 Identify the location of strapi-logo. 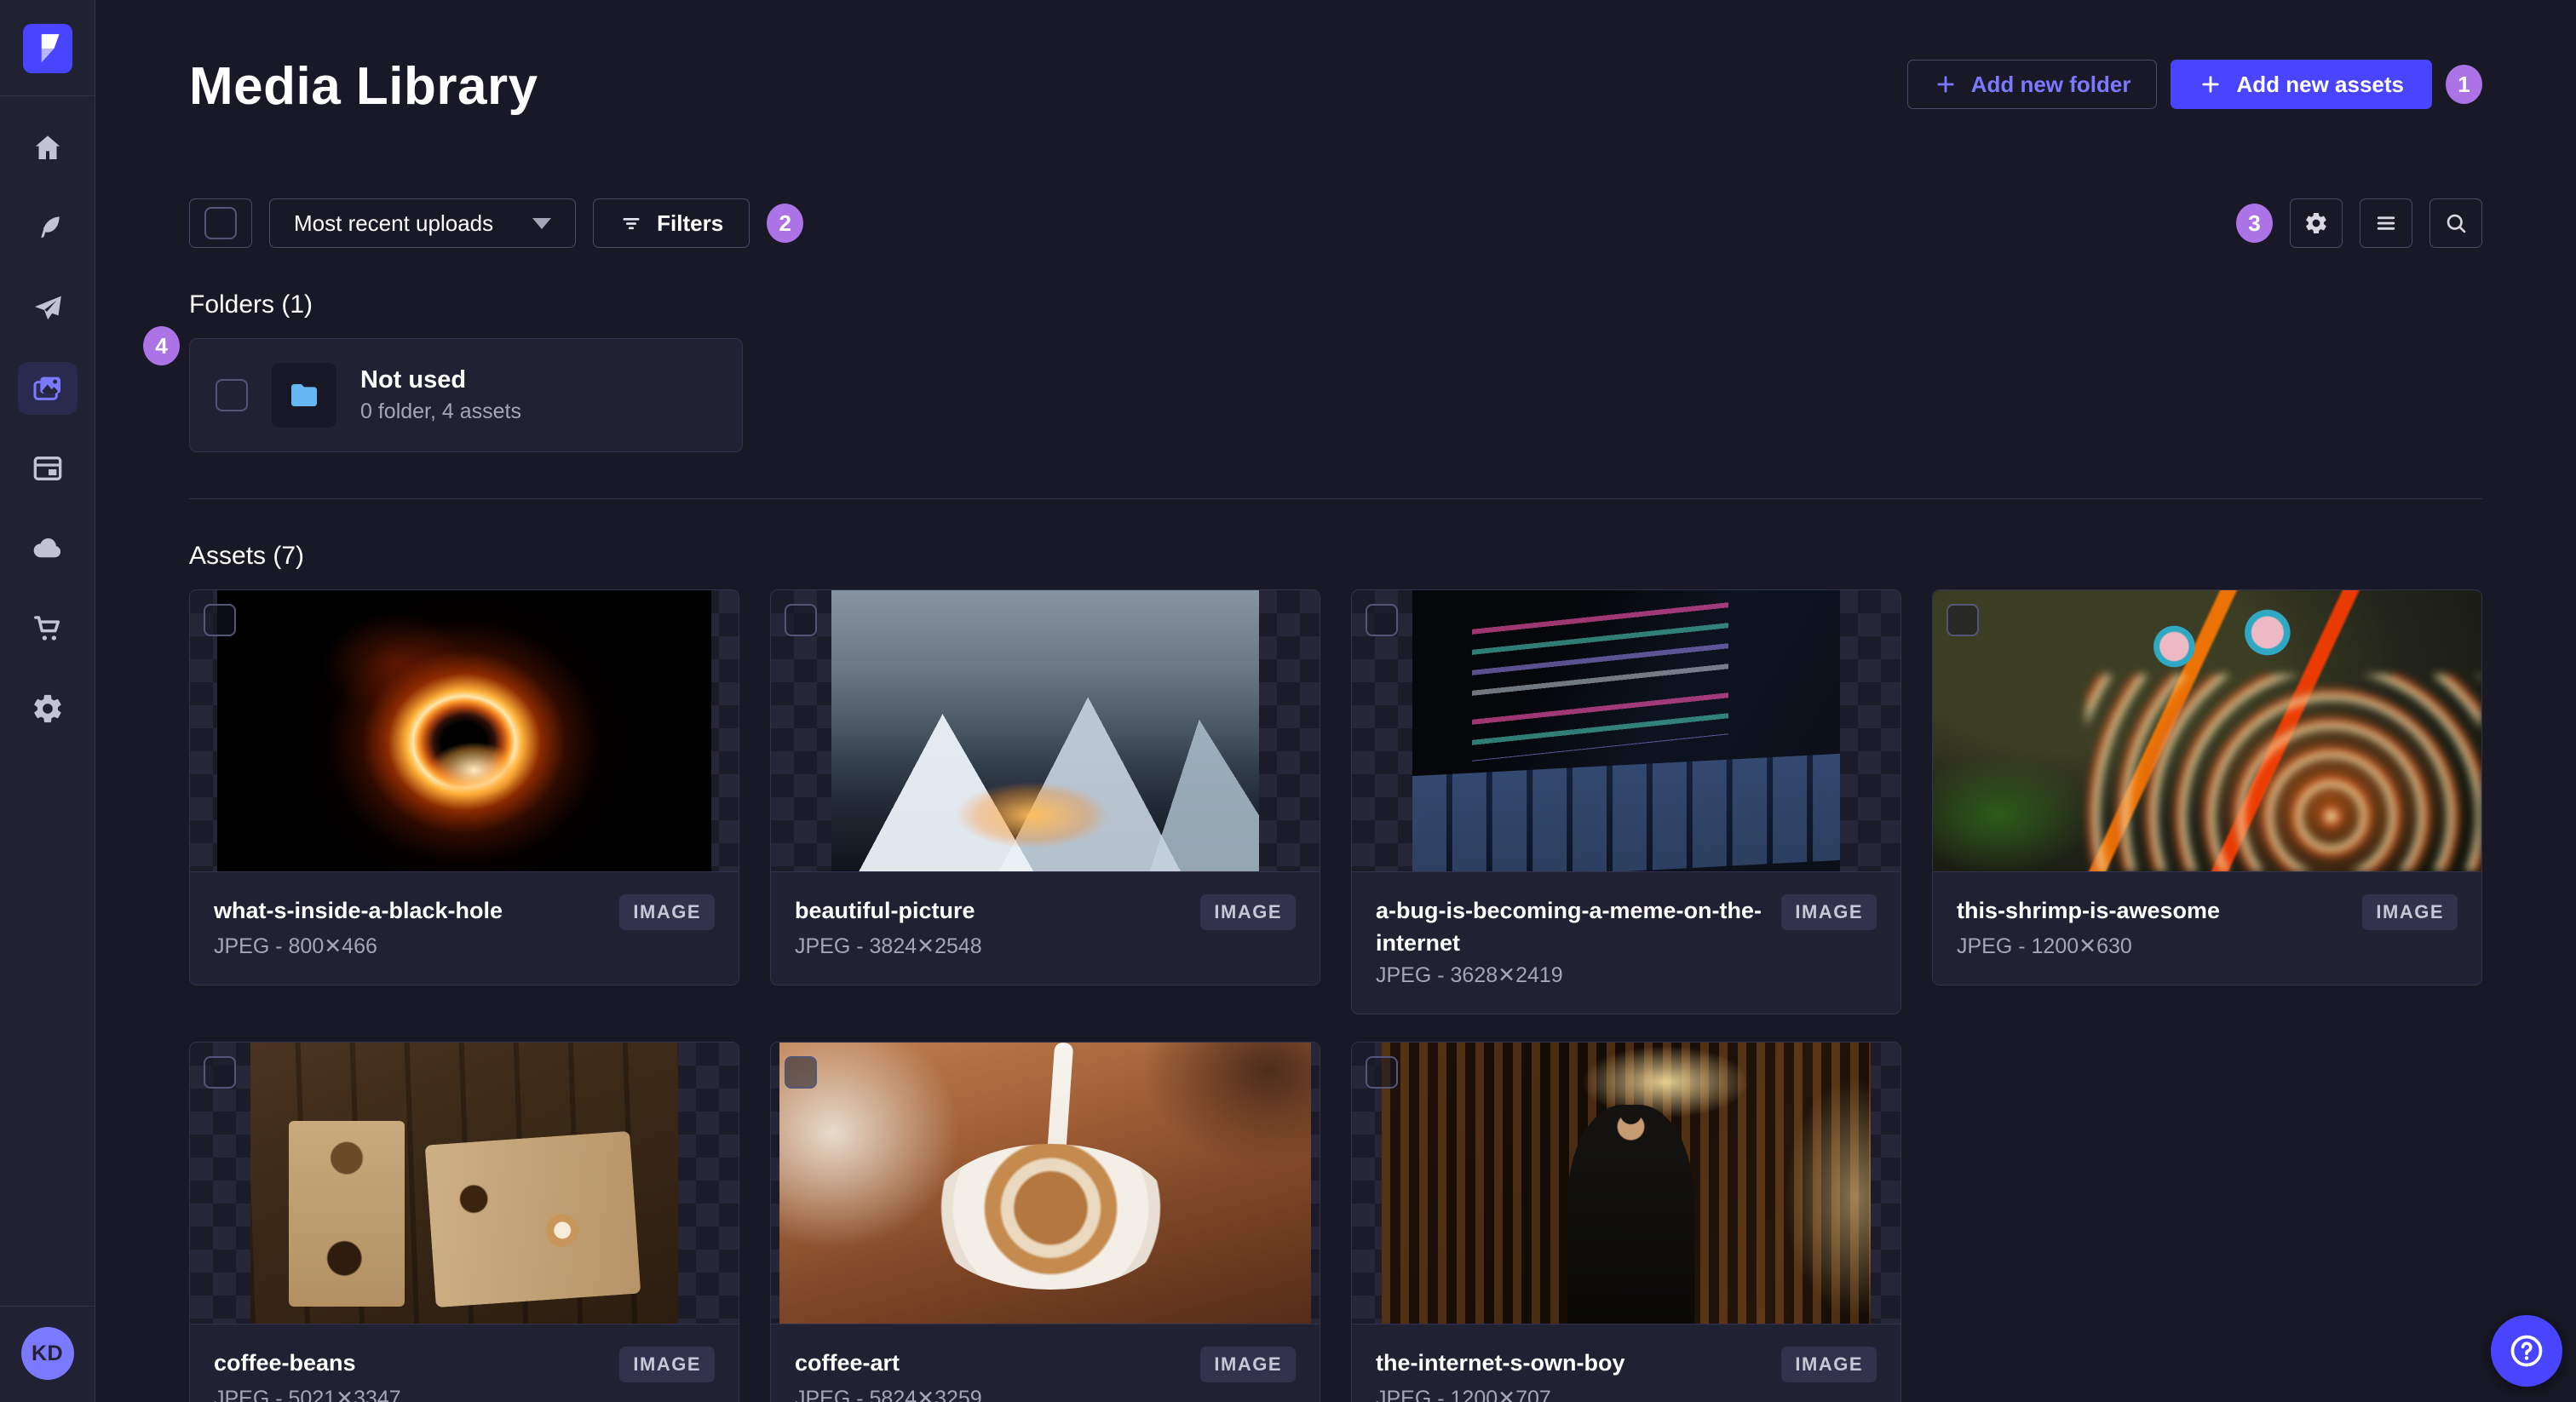
(47, 48).